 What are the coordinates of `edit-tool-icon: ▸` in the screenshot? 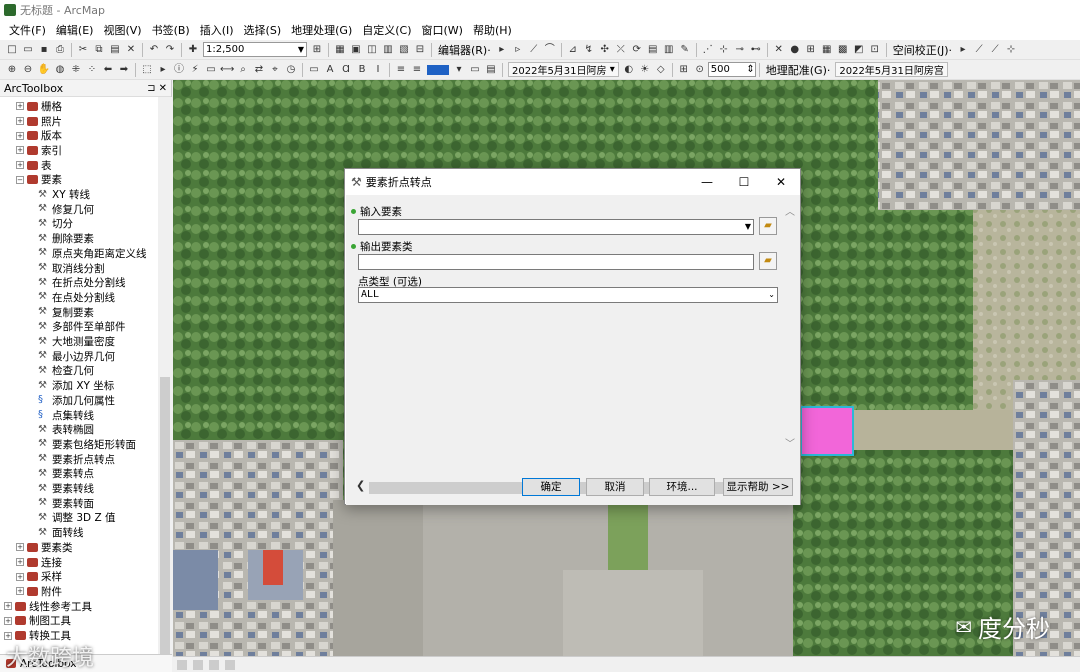 It's located at (502, 50).